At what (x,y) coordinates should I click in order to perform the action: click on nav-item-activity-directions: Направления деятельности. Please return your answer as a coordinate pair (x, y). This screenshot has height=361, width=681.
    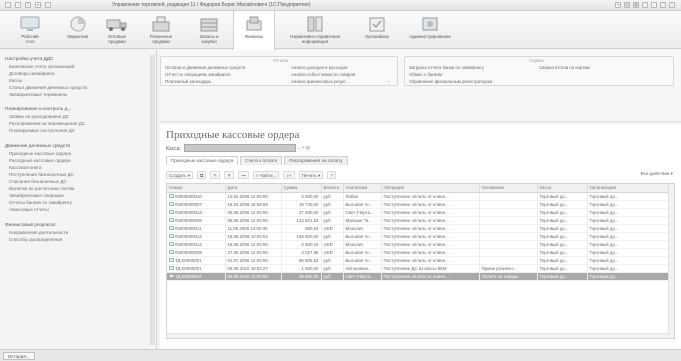
    Looking at the image, I should click on (38, 232).